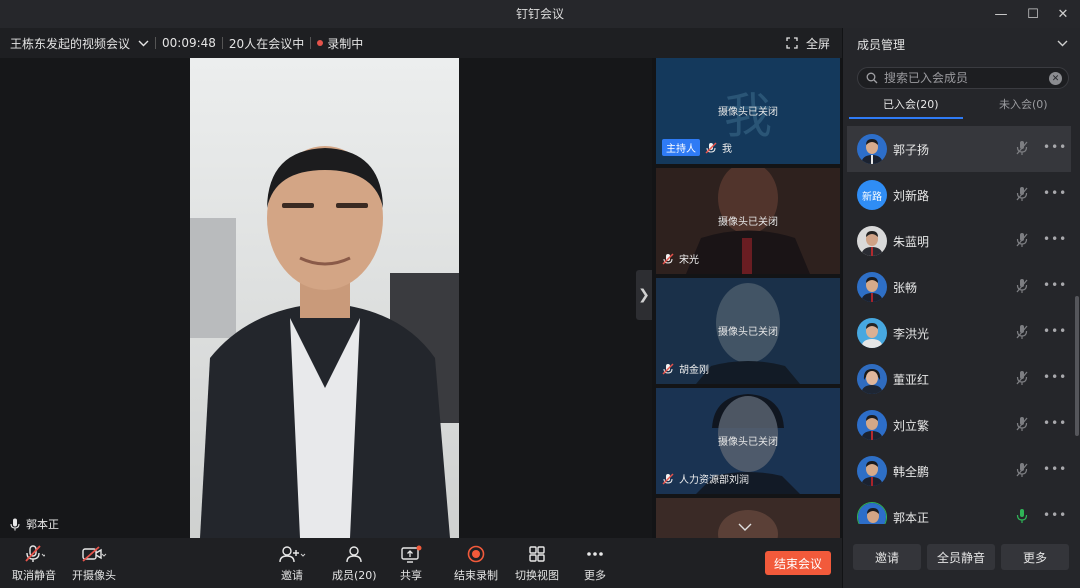 The image size is (1080, 588). I want to click on minimize-button: —, so click(1001, 14).